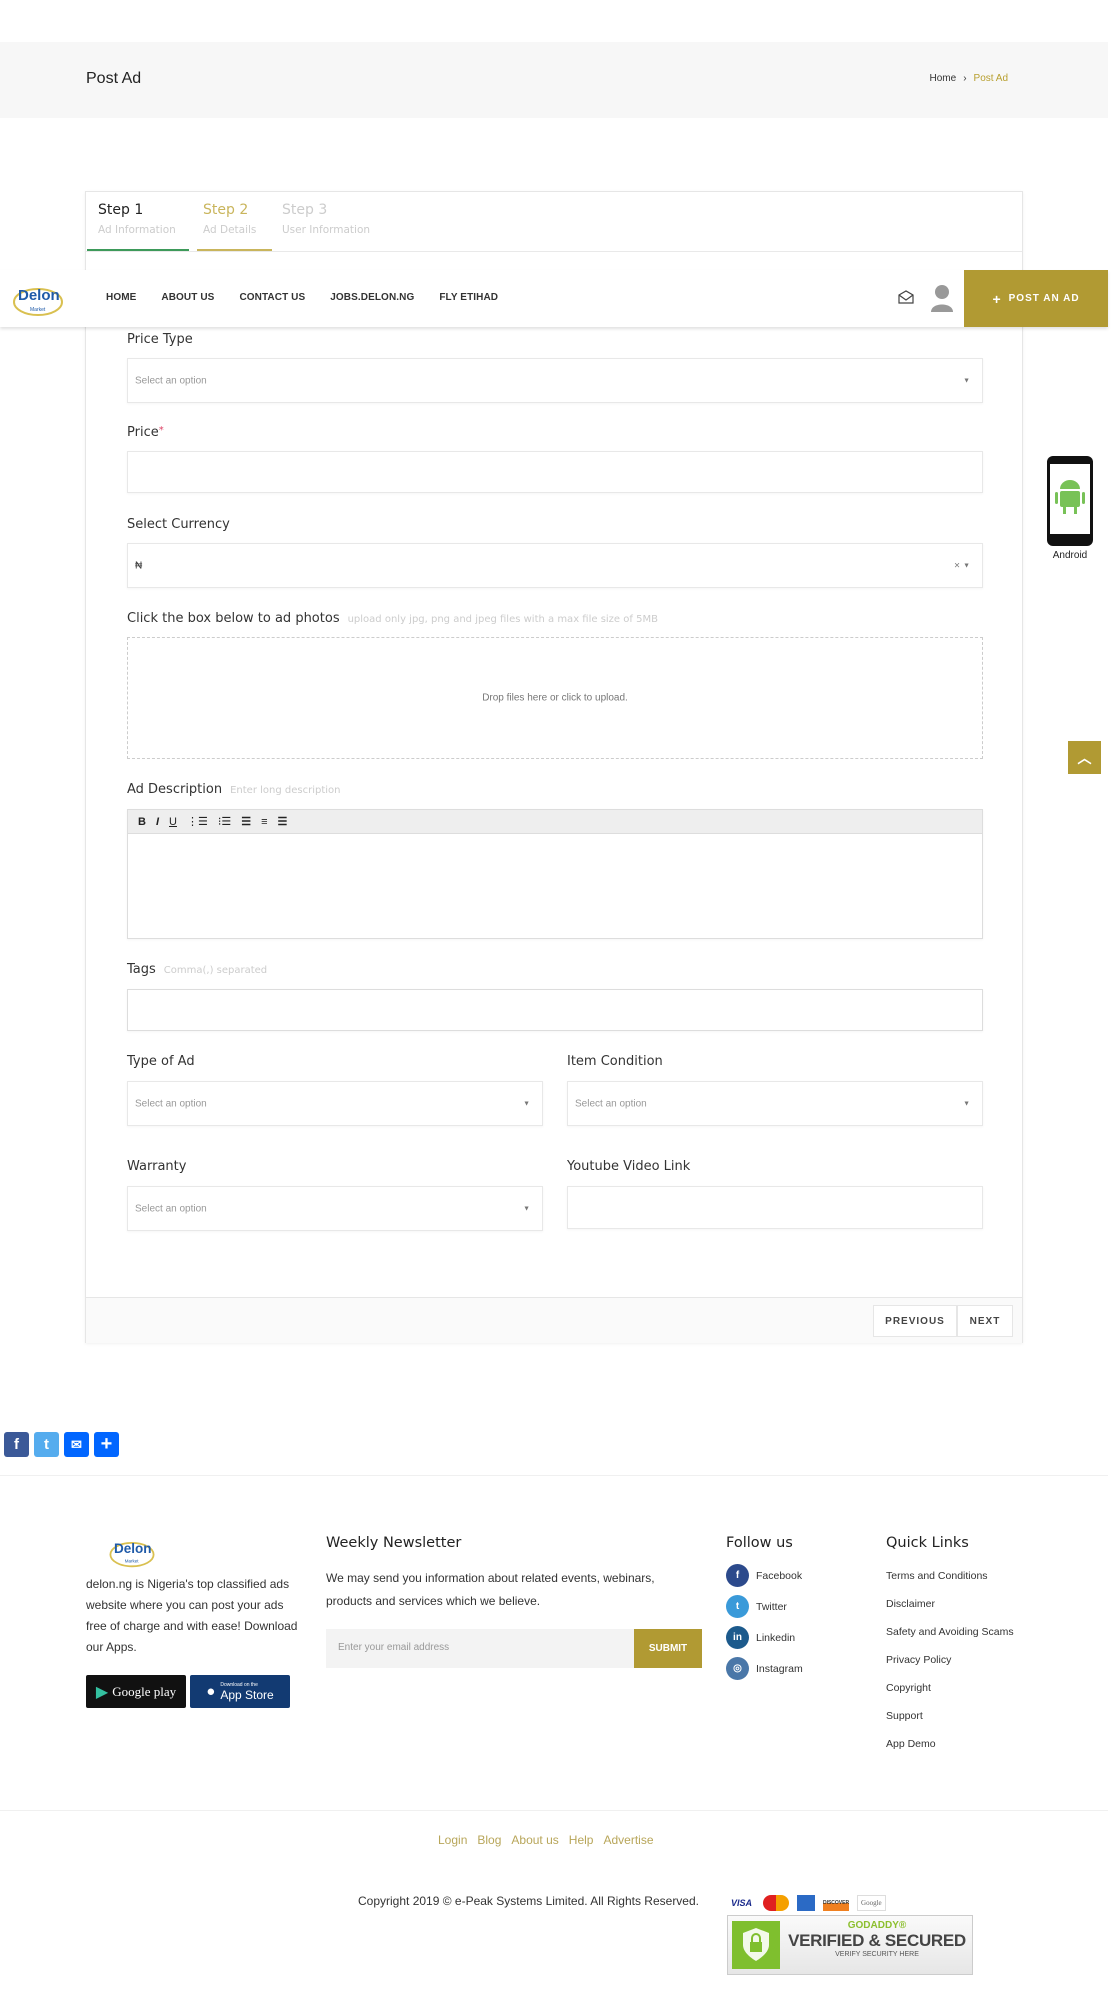 The width and height of the screenshot is (1120, 1995). What do you see at coordinates (742, 1903) in the screenshot?
I see `visa-icon: VISA` at bounding box center [742, 1903].